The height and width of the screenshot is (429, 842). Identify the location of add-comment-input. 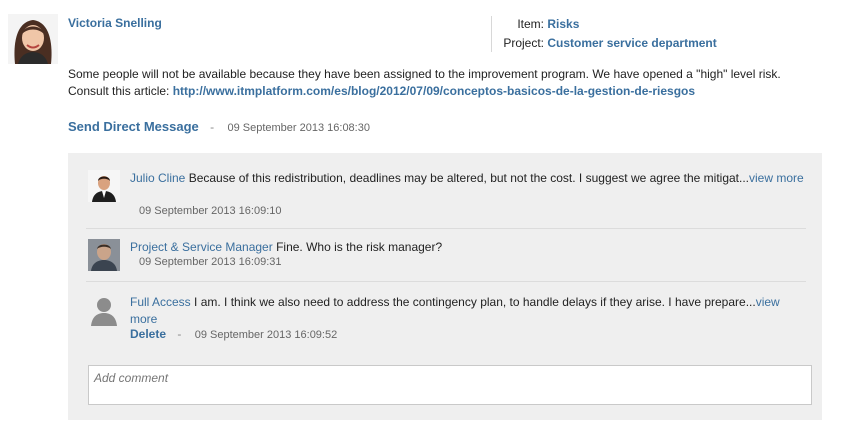
(450, 385).